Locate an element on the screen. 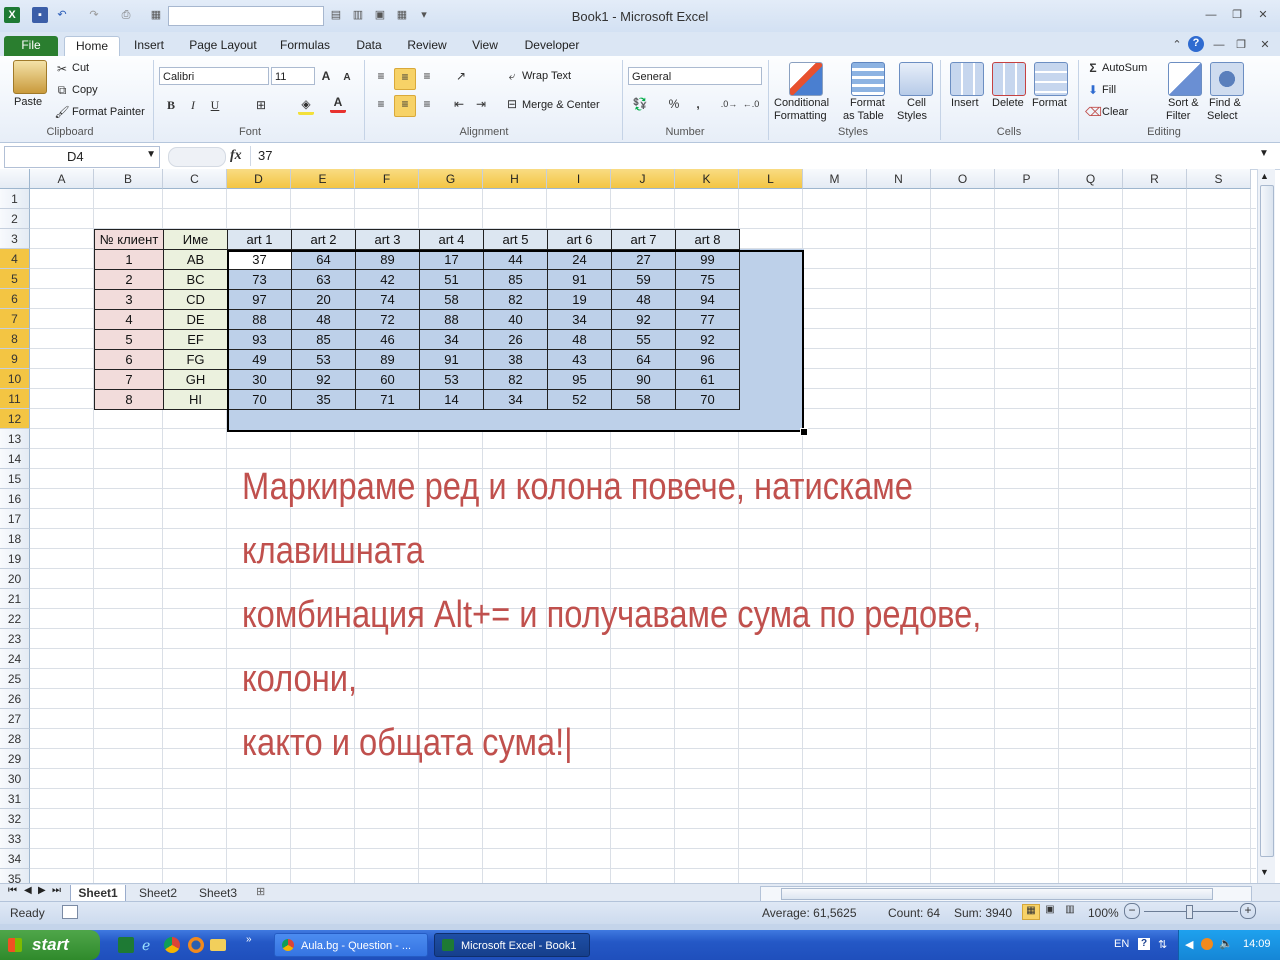  tray-network-icon: ⇅ is located at coordinates (1162, 944).